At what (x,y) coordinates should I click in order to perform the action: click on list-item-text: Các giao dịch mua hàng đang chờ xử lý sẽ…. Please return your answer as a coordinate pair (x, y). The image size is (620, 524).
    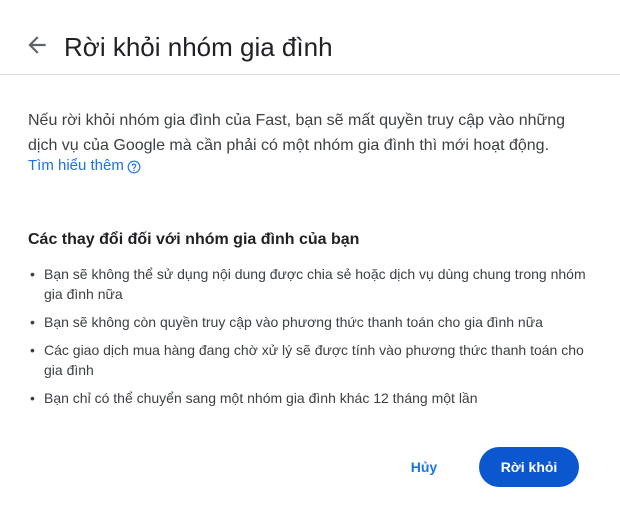
    Looking at the image, I should click on (314, 360).